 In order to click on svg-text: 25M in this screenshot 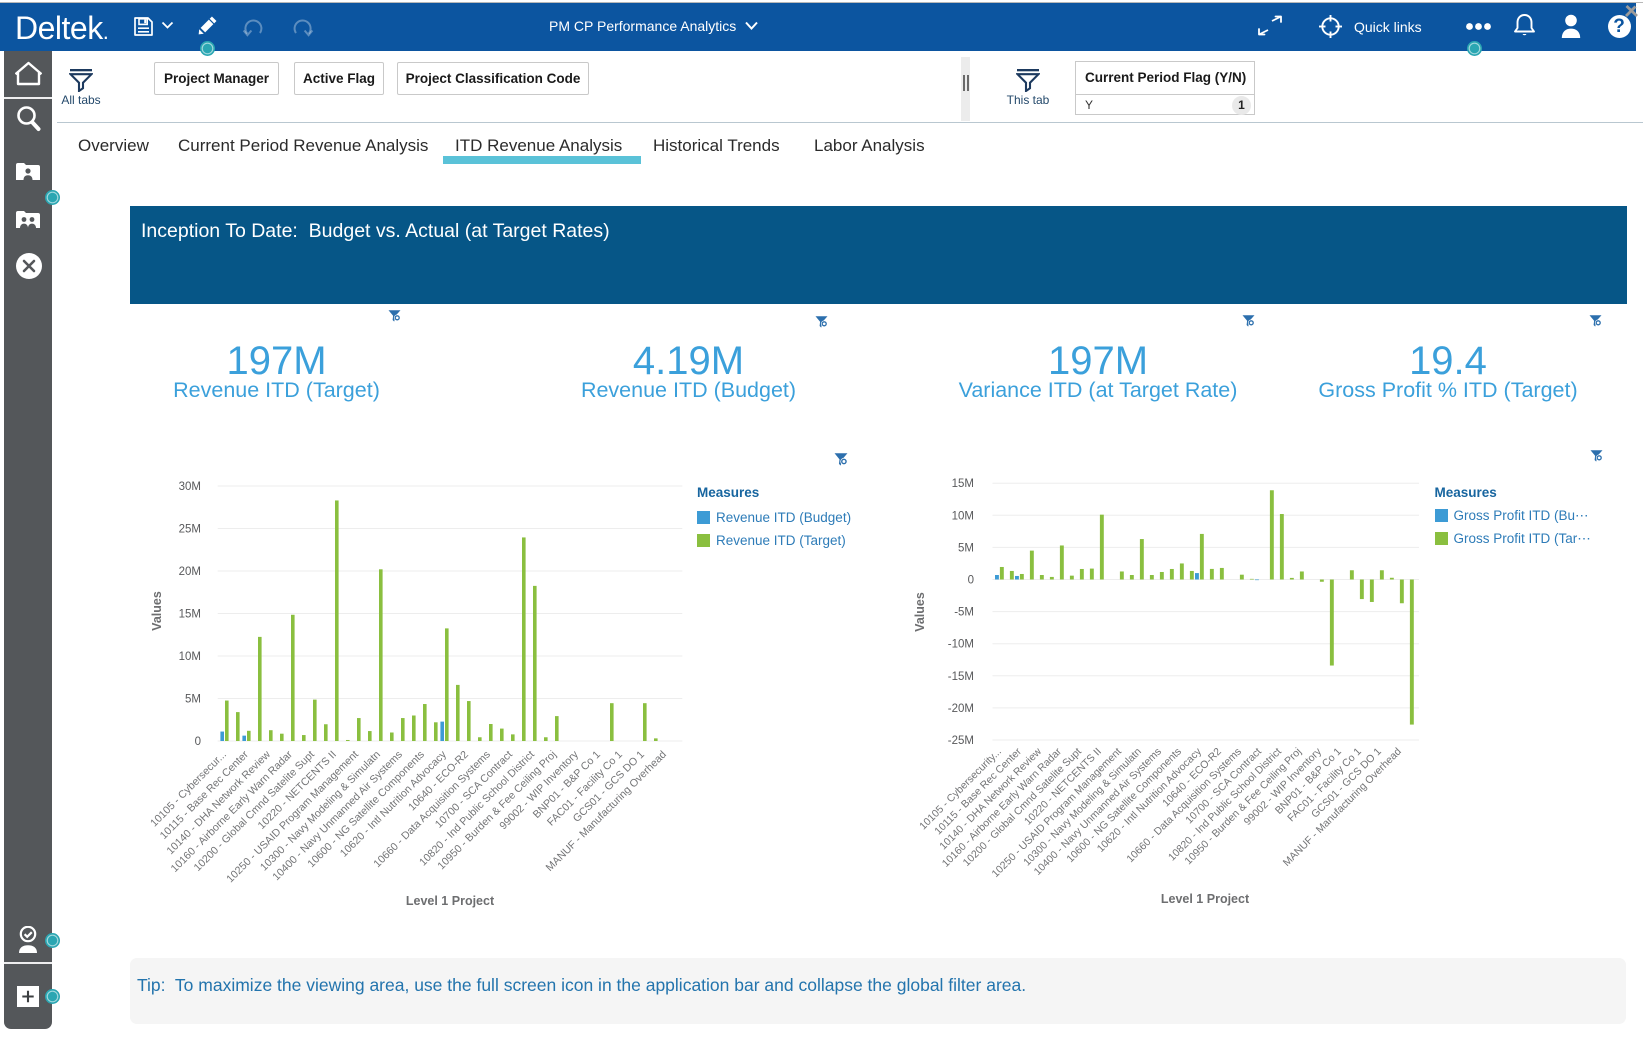, I will do `click(190, 530)`.